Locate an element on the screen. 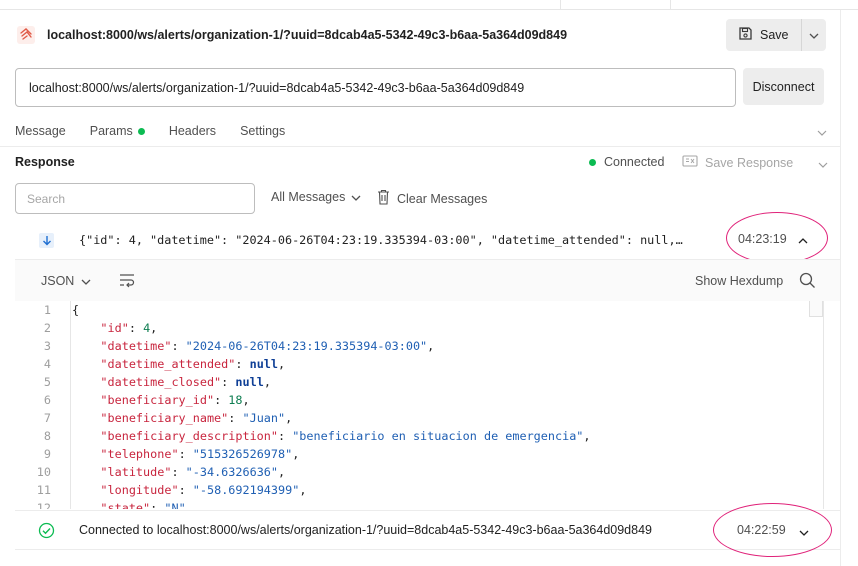 This screenshot has width=858, height=566. tab-settings: Settings is located at coordinates (262, 131).